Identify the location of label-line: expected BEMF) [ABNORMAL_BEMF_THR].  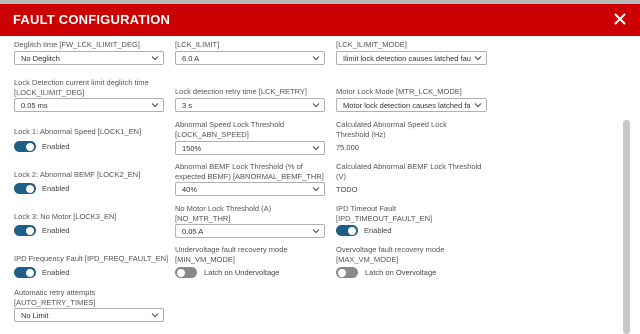
(249, 176).